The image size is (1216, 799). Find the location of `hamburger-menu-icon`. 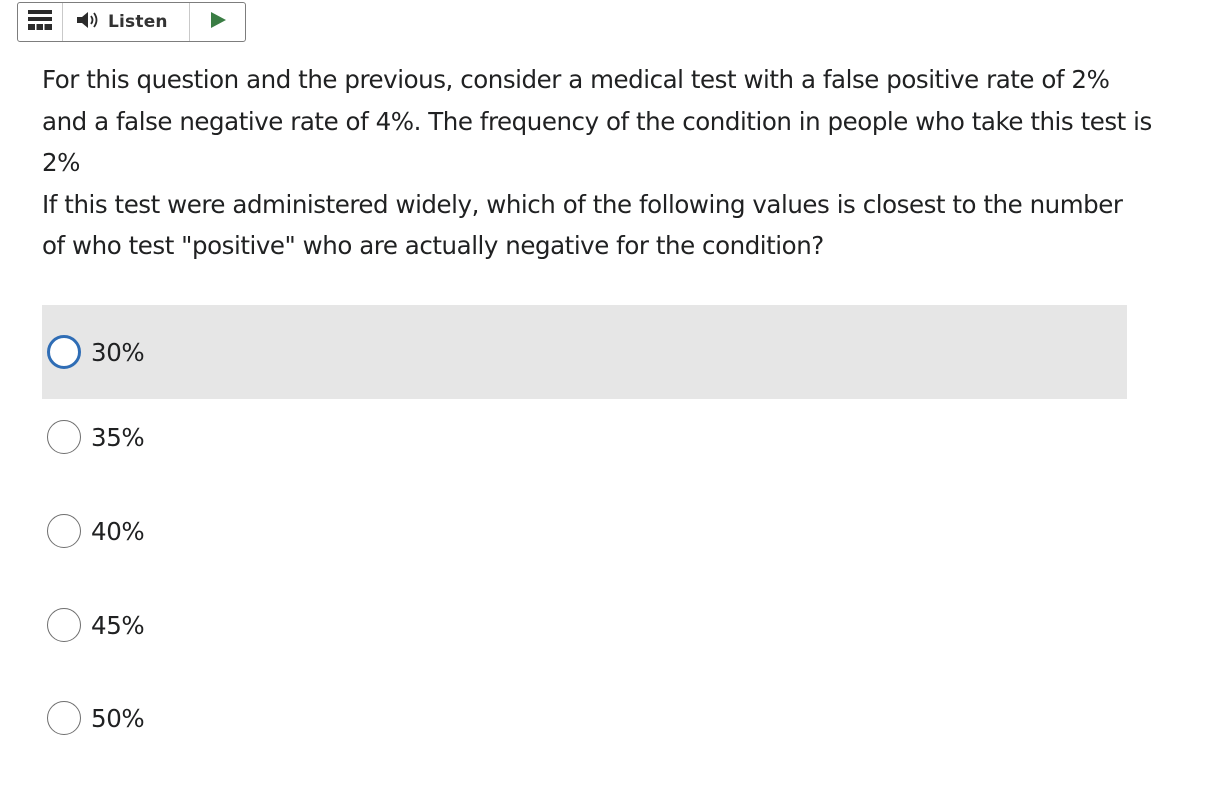

hamburger-menu-icon is located at coordinates (40, 22).